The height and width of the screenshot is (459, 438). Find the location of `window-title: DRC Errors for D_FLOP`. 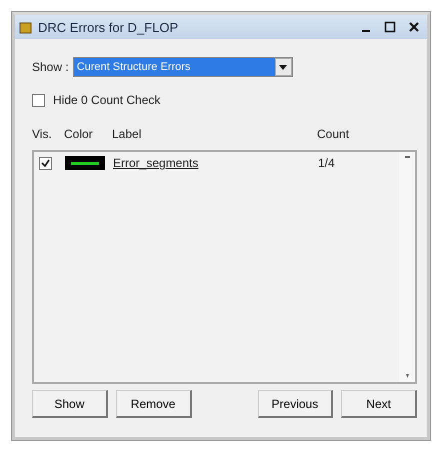

window-title: DRC Errors for D_FLOP is located at coordinates (109, 27).